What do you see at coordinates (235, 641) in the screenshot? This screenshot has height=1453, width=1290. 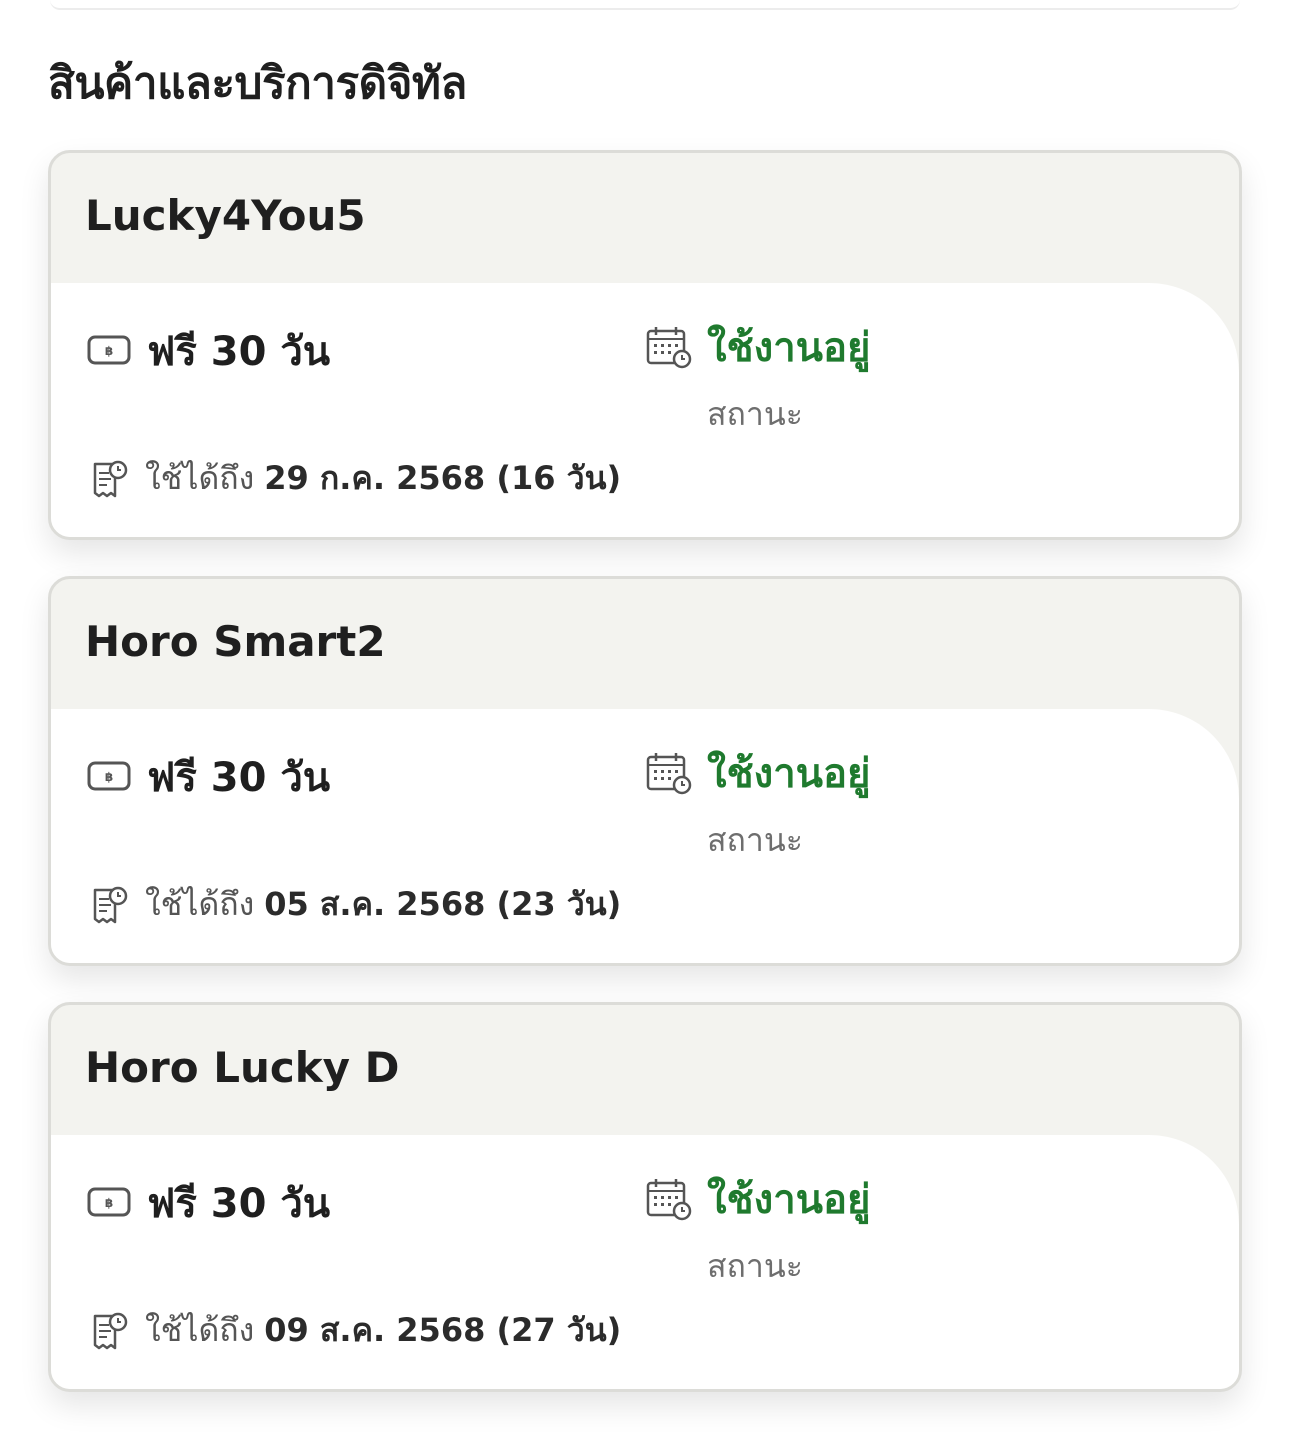 I see `service-name: Horo Smart2` at bounding box center [235, 641].